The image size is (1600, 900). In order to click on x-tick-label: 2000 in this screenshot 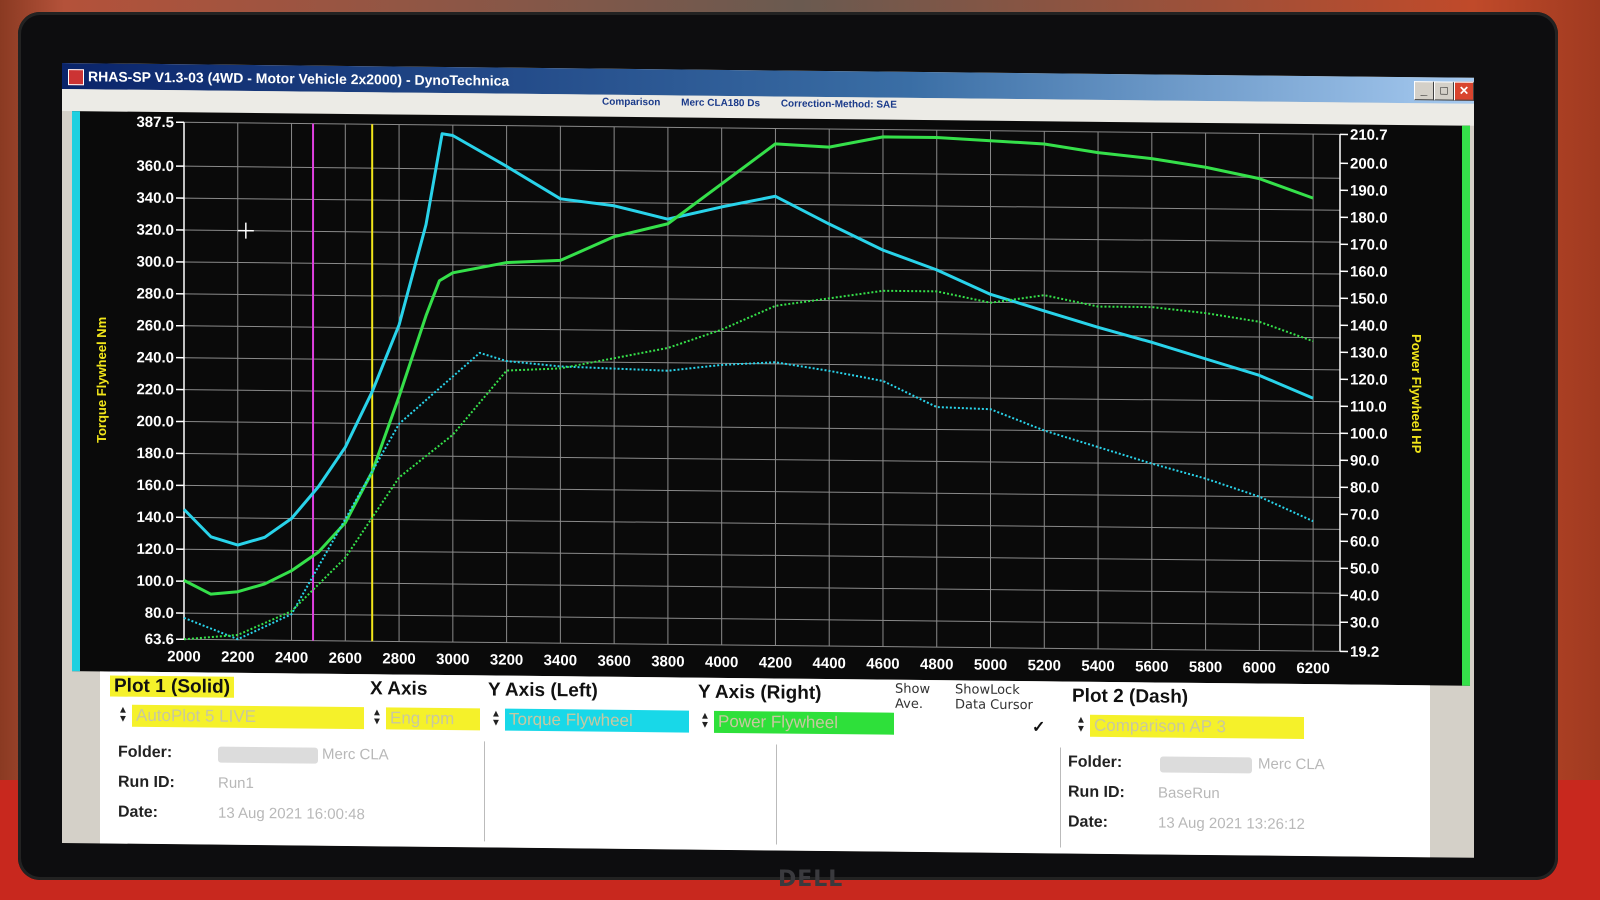, I will do `click(183, 656)`.